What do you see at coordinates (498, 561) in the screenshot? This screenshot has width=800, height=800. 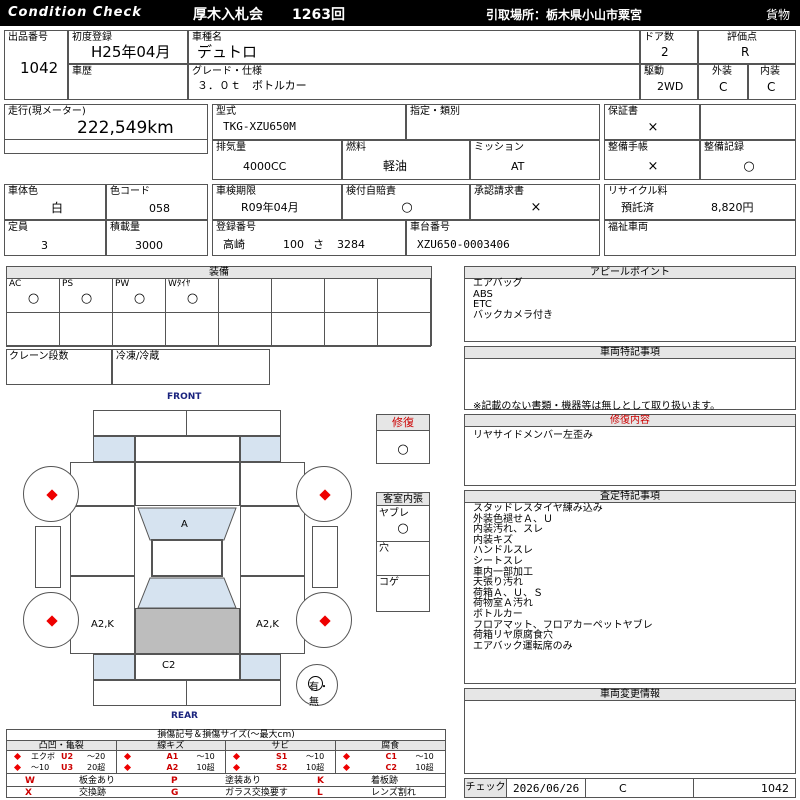 I see `inspection-note-line: シートスレ` at bounding box center [498, 561].